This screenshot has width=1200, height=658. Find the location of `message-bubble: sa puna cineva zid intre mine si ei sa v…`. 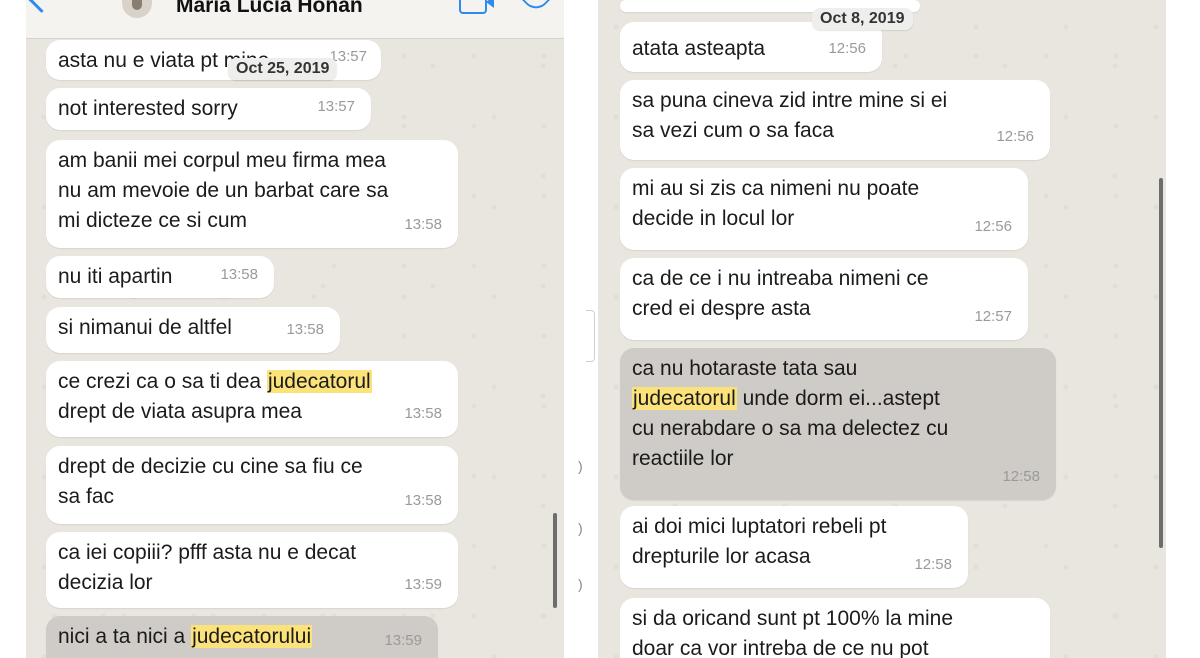

message-bubble: sa puna cineva zid intre mine si ei sa v… is located at coordinates (835, 120).